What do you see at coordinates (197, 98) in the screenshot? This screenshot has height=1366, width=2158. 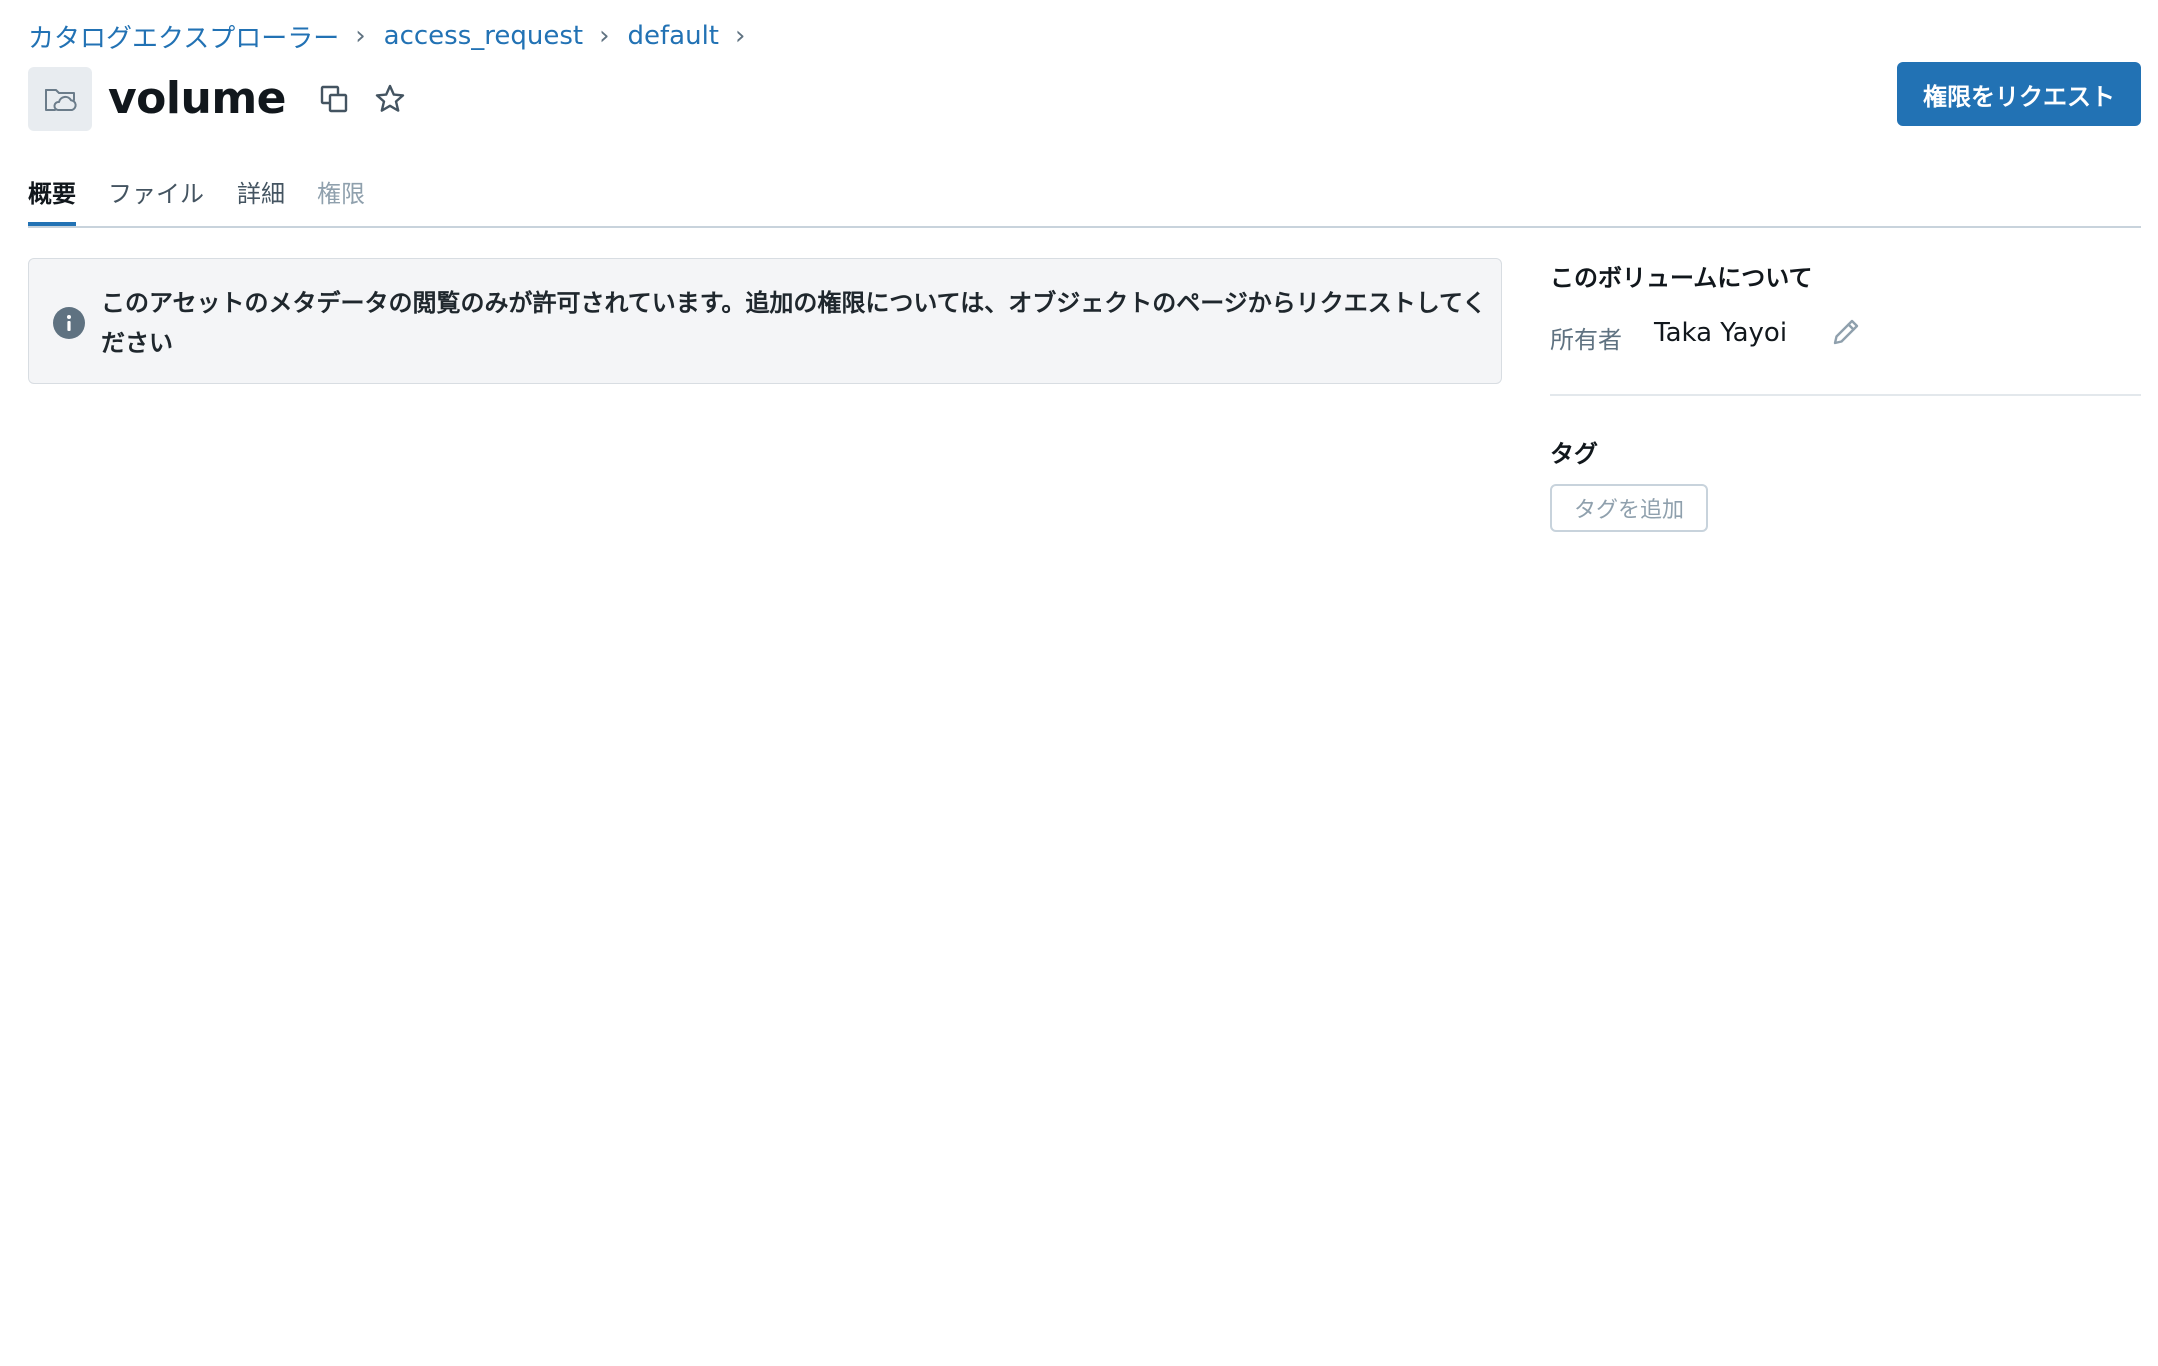 I see `page-title: volume` at bounding box center [197, 98].